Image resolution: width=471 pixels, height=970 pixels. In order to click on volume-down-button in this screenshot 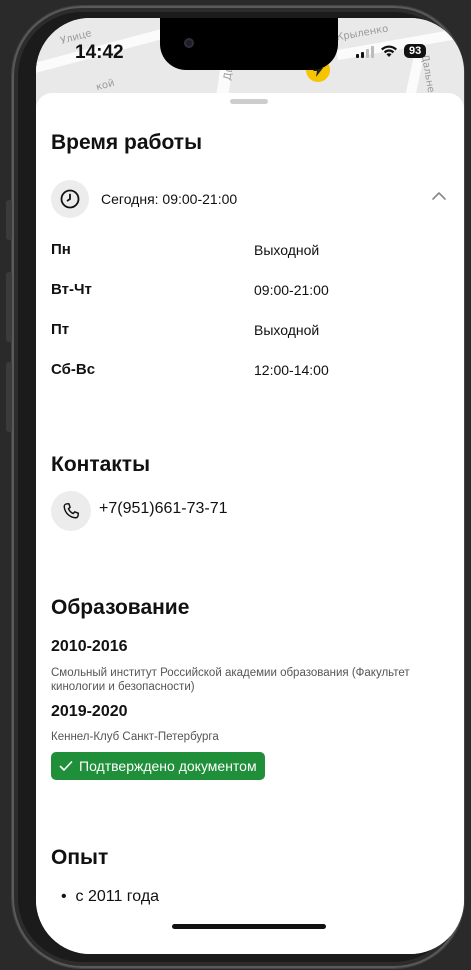, I will do `click(9, 397)`.